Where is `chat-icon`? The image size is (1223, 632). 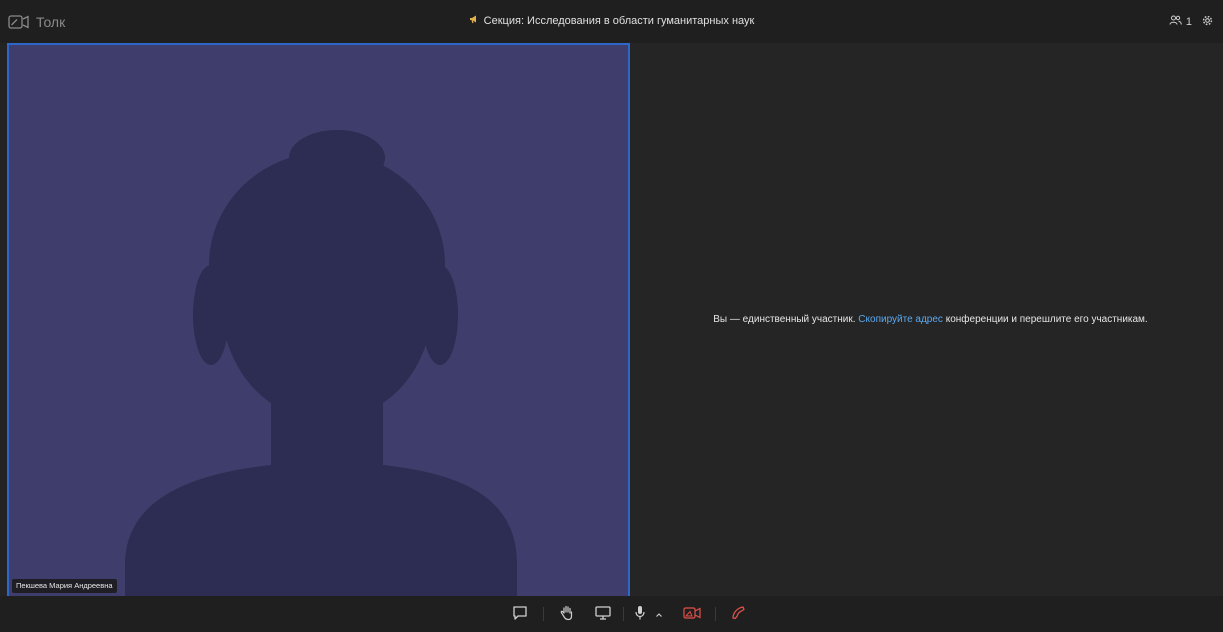 chat-icon is located at coordinates (520, 615).